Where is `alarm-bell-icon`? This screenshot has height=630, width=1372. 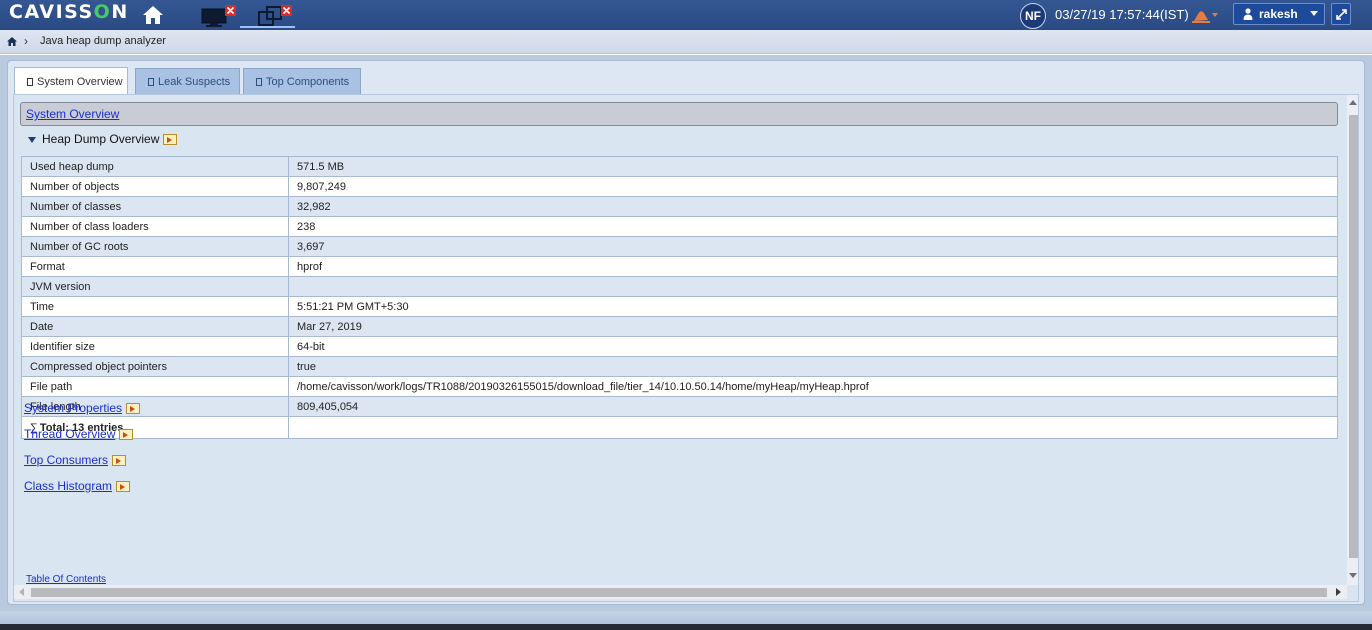 alarm-bell-icon is located at coordinates (1205, 15).